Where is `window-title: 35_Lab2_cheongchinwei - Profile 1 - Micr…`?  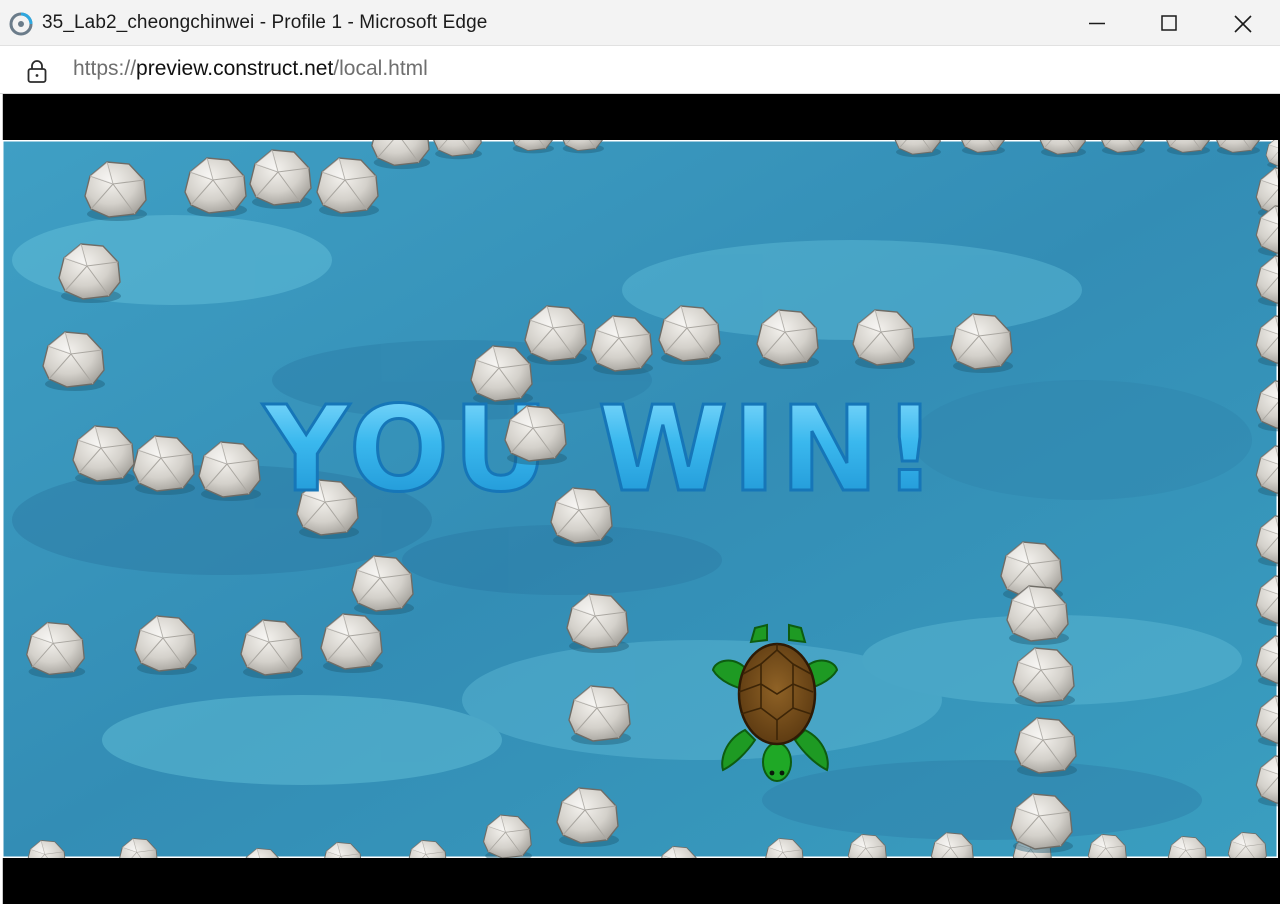 window-title: 35_Lab2_cheongchinwei - Profile 1 - Micr… is located at coordinates (265, 22).